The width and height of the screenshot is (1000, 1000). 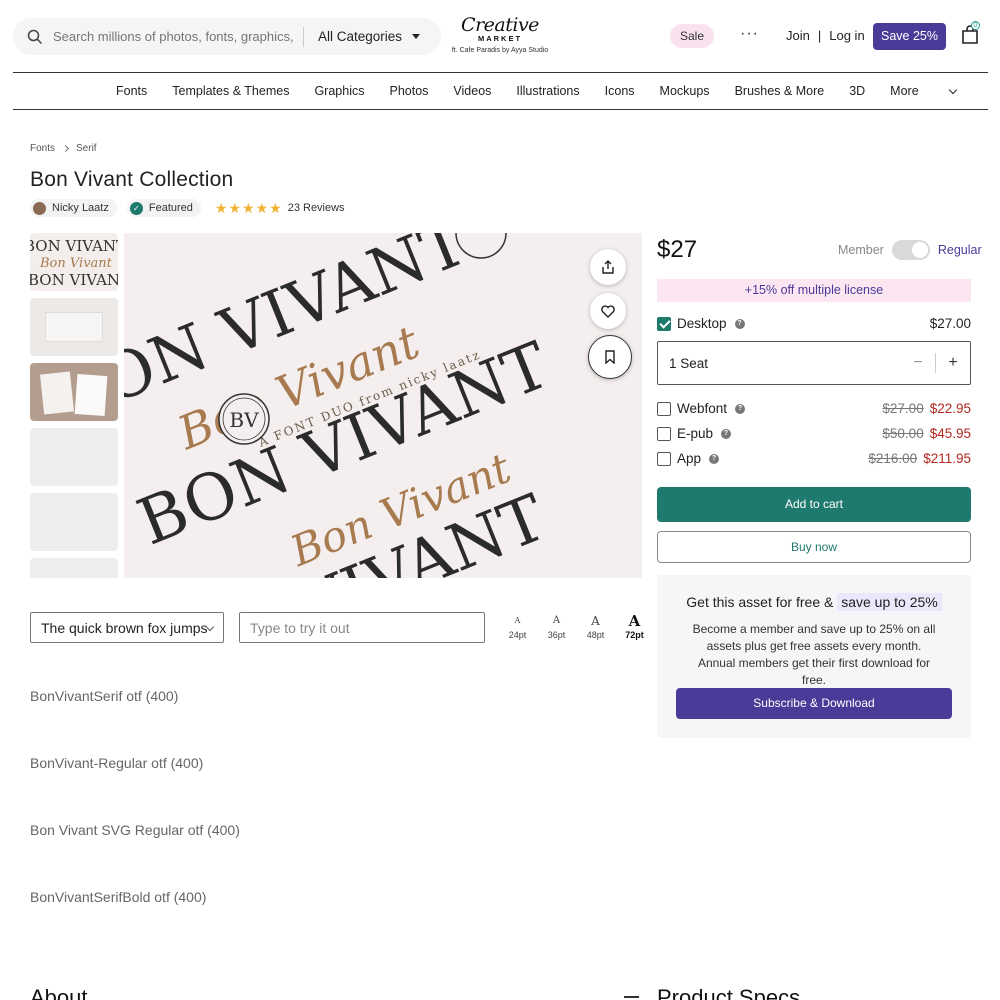 What do you see at coordinates (408, 91) in the screenshot?
I see `nav-item-photos: Photos` at bounding box center [408, 91].